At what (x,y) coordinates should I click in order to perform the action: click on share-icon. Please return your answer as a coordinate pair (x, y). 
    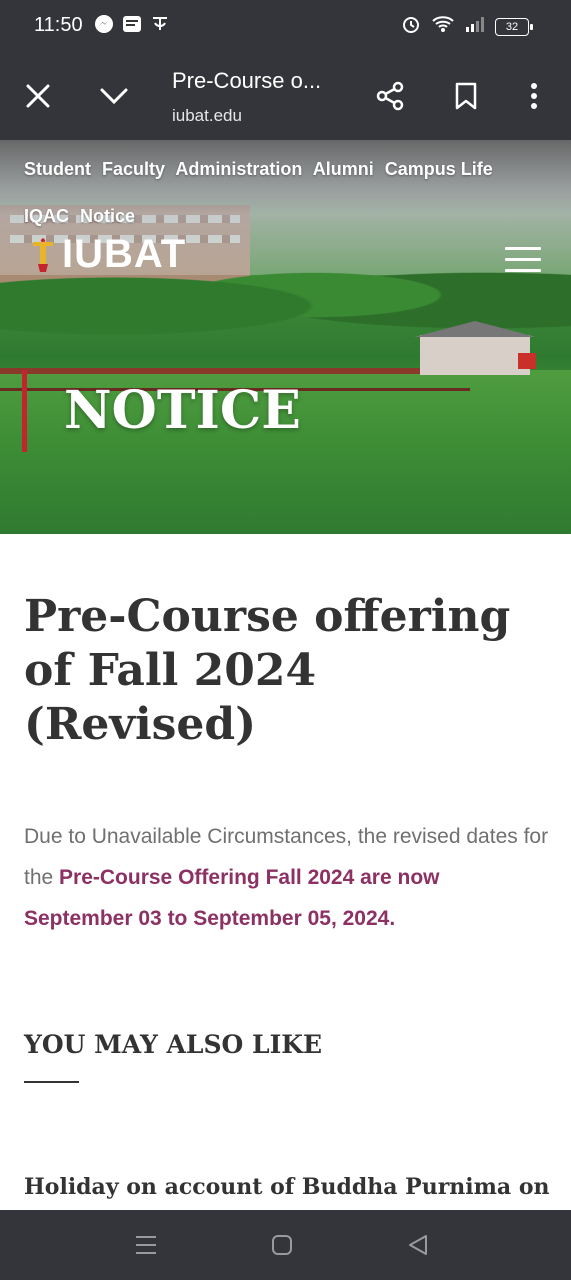
    Looking at the image, I should click on (390, 96).